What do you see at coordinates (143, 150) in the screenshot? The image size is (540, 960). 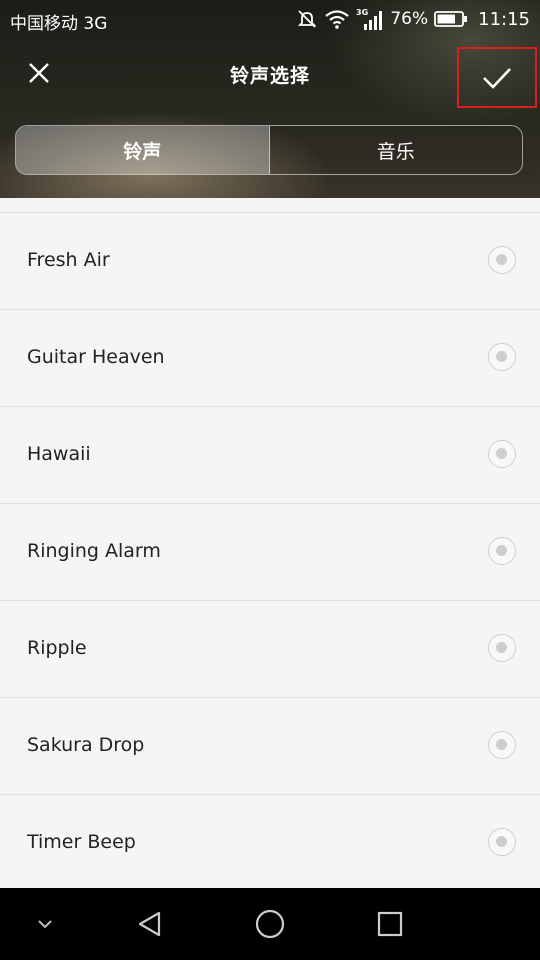 I see `tab-ringtones: 铃声` at bounding box center [143, 150].